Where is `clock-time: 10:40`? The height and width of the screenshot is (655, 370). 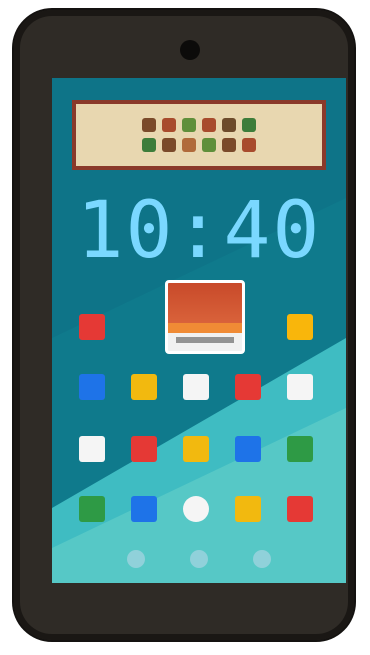 clock-time: 10:40 is located at coordinates (199, 231).